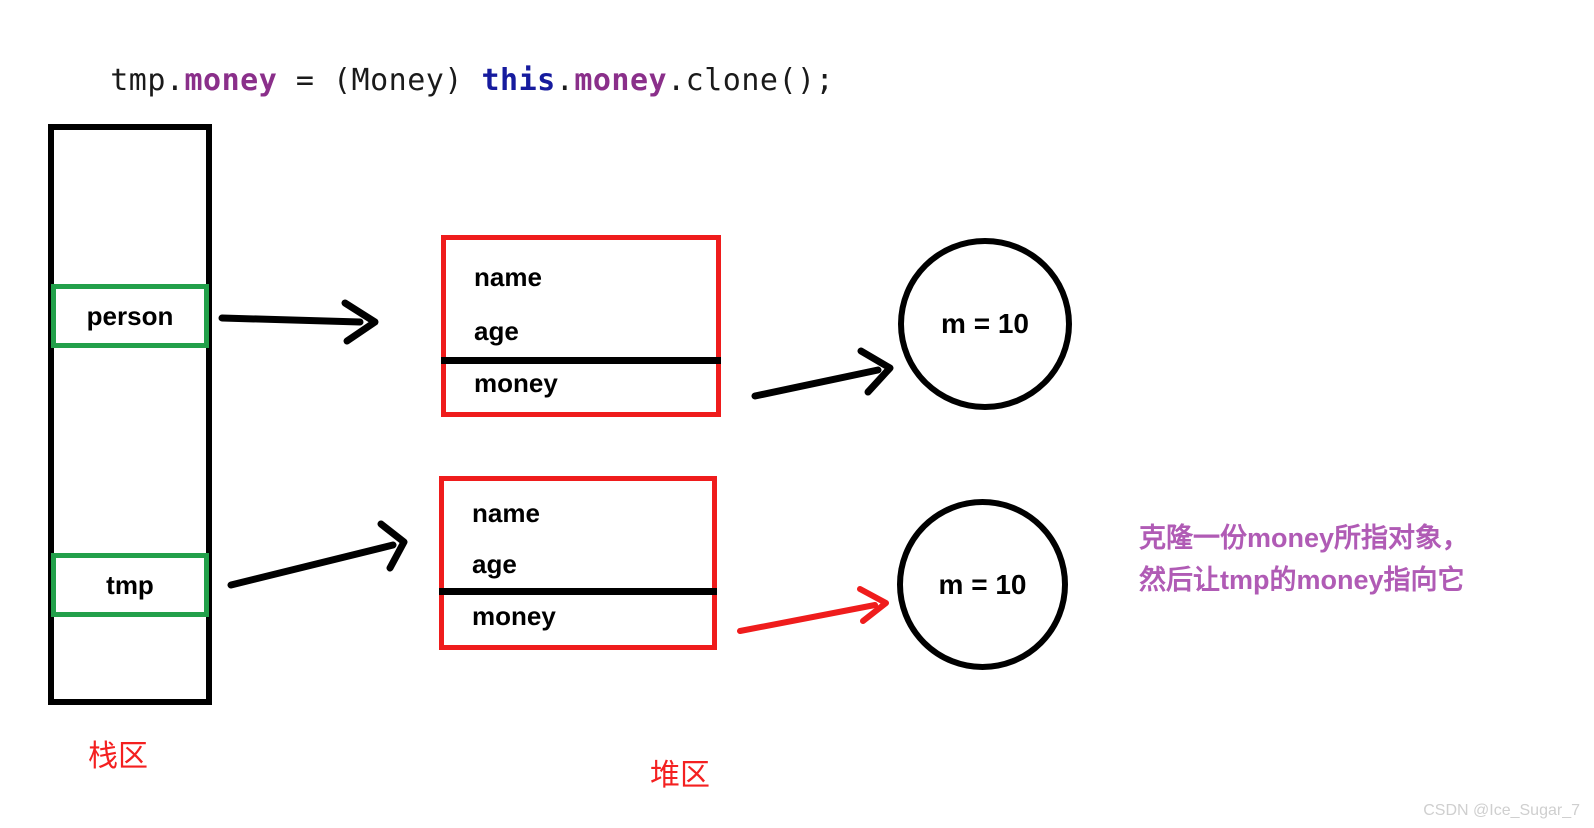 The height and width of the screenshot is (828, 1594). I want to click on arrow-tmp-to-object, so click(317, 554).